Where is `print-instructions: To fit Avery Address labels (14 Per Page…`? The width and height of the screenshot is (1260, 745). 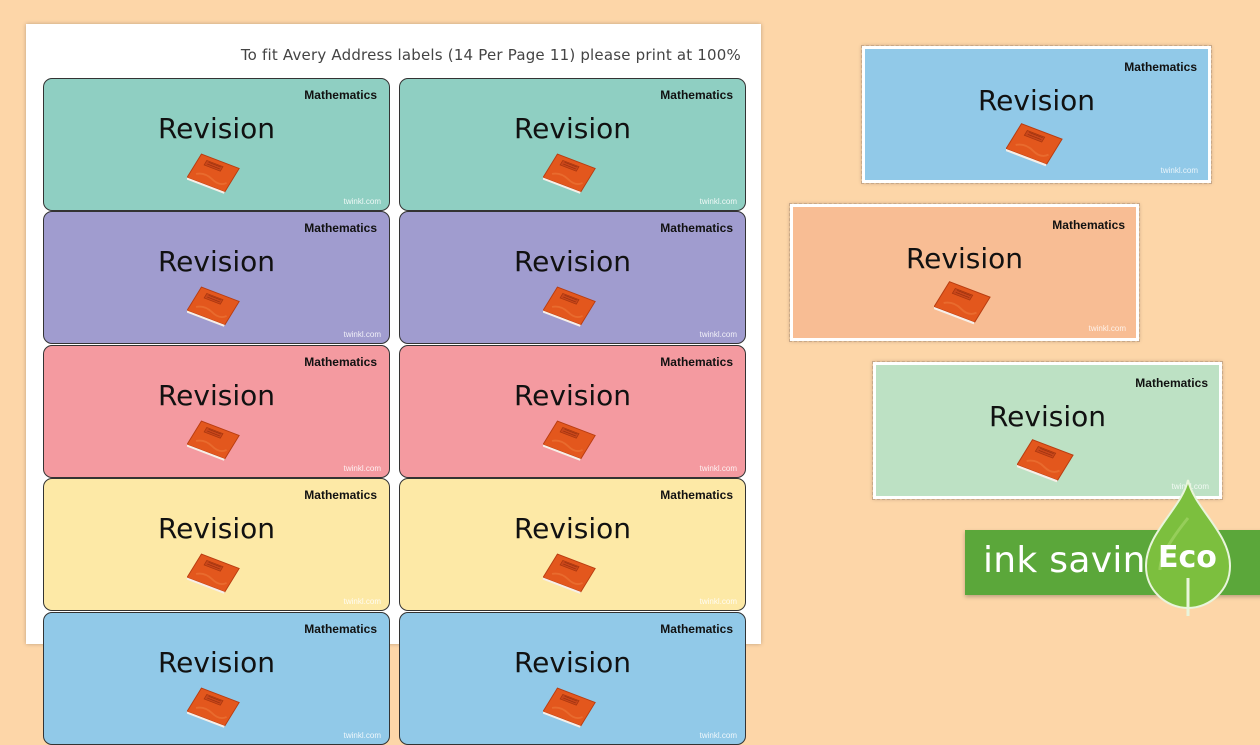
print-instructions: To fit Avery Address labels (14 Per Page… is located at coordinates (490, 55).